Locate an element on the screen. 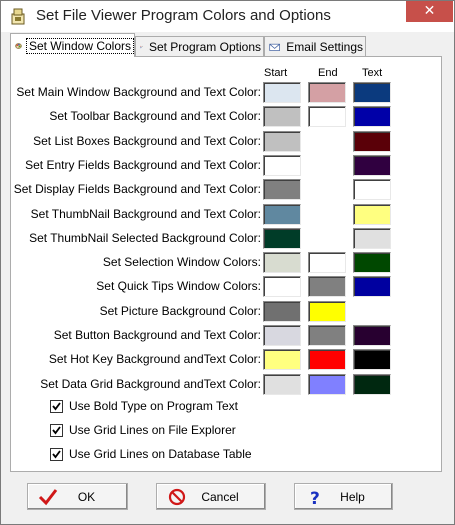 The width and height of the screenshot is (455, 525). button-bar: OK Cancel ? Help is located at coordinates (226, 496).